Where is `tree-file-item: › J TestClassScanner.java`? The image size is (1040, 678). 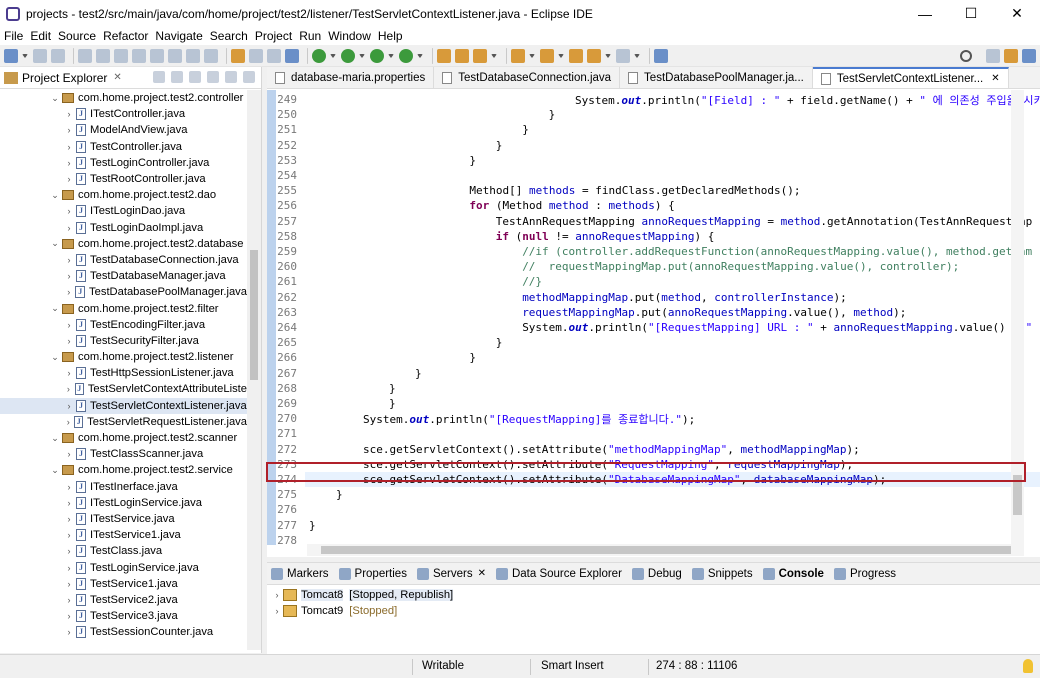 tree-file-item: › J TestClassScanner.java is located at coordinates (123, 454).